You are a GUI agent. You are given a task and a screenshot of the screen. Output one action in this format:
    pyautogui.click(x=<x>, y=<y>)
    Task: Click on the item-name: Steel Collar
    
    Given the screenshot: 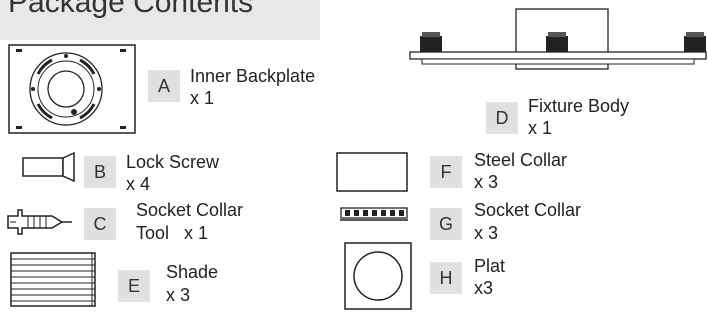 What is the action you would take?
    pyautogui.click(x=521, y=160)
    